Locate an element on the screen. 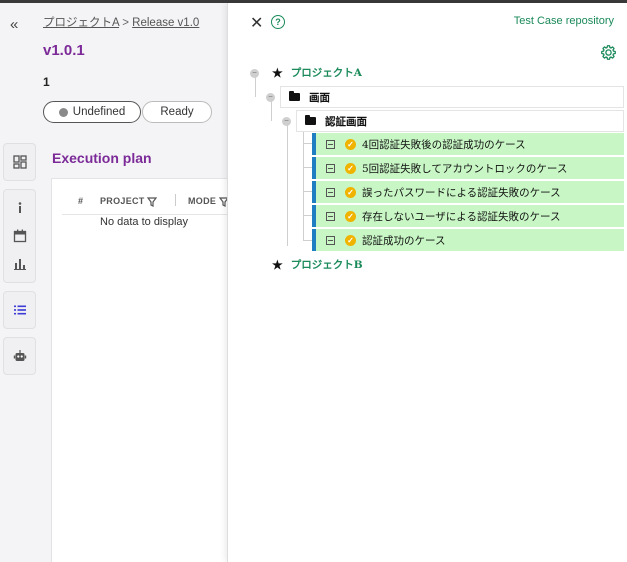  tree-folder-screen: 画面 is located at coordinates (452, 97).